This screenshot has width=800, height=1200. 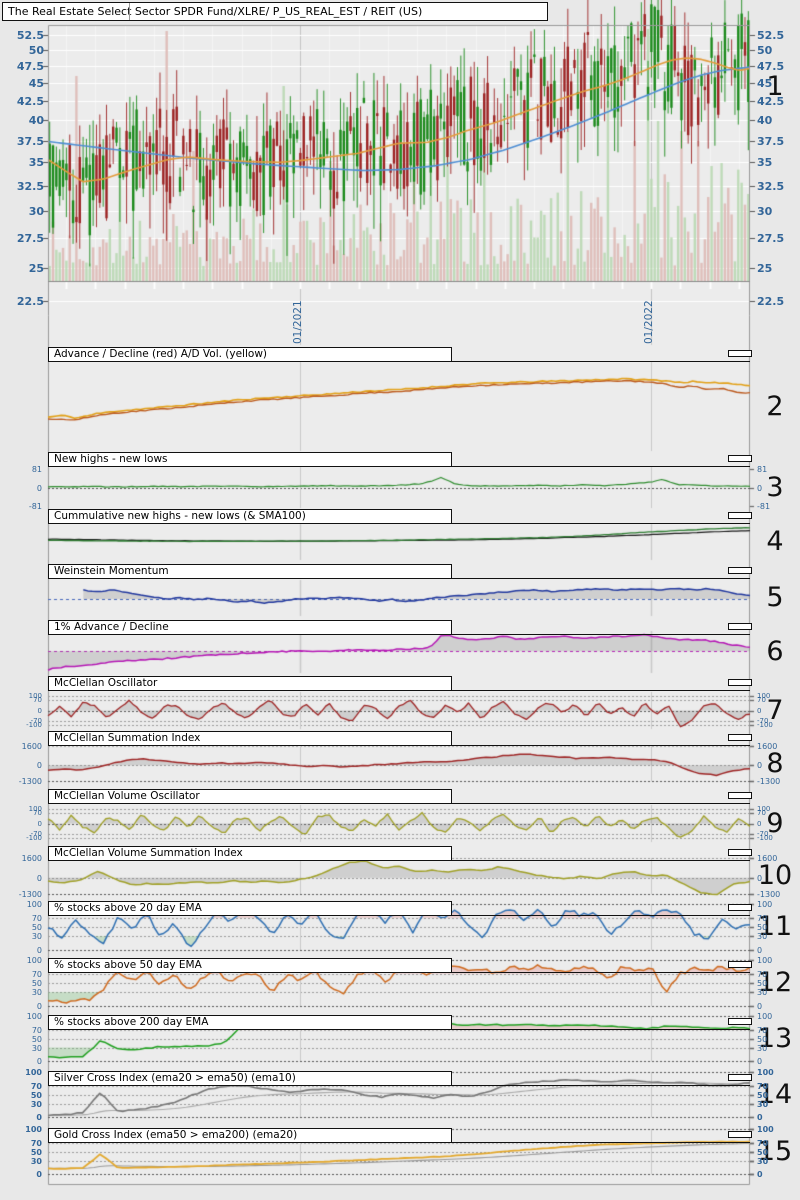 I want to click on price-axis-label-right: 40, so click(x=765, y=120).